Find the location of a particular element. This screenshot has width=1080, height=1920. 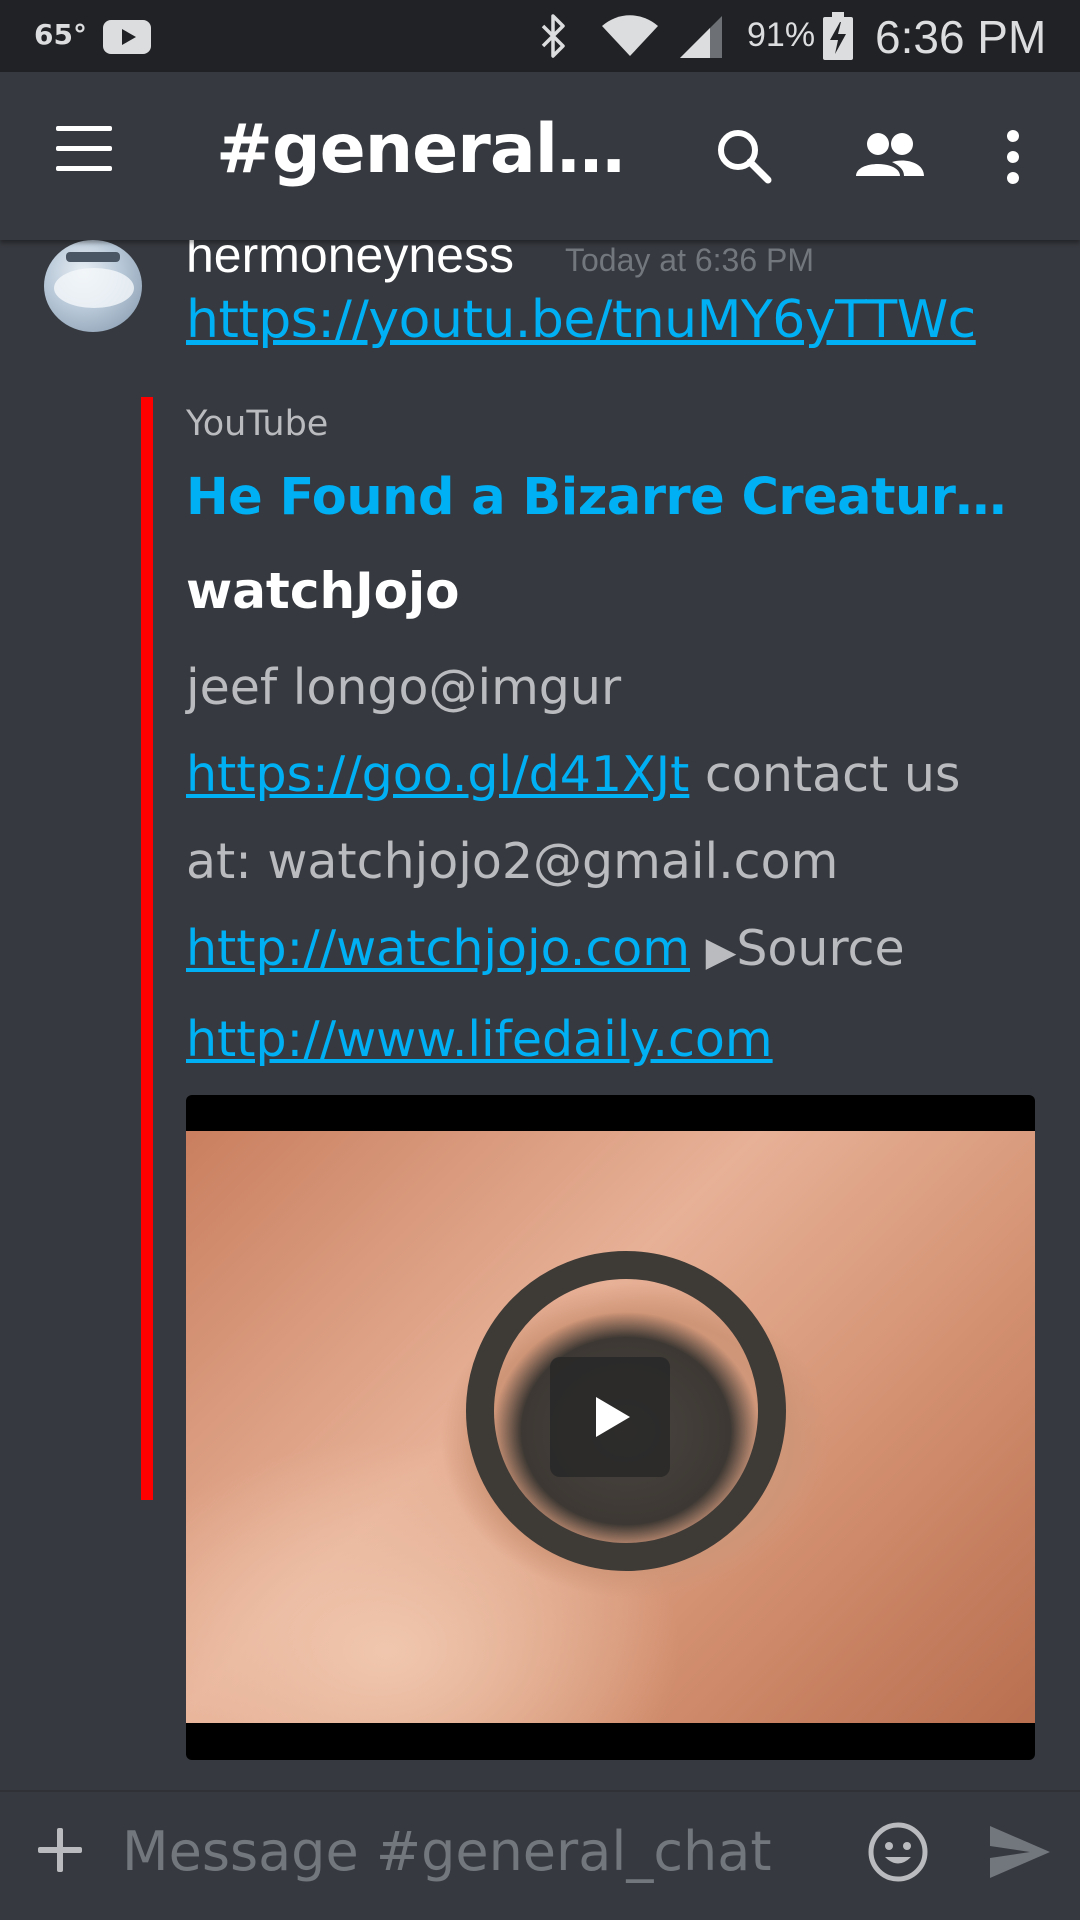

embed-desc-text: jeef longo@imgur is located at coordinates (404, 687).